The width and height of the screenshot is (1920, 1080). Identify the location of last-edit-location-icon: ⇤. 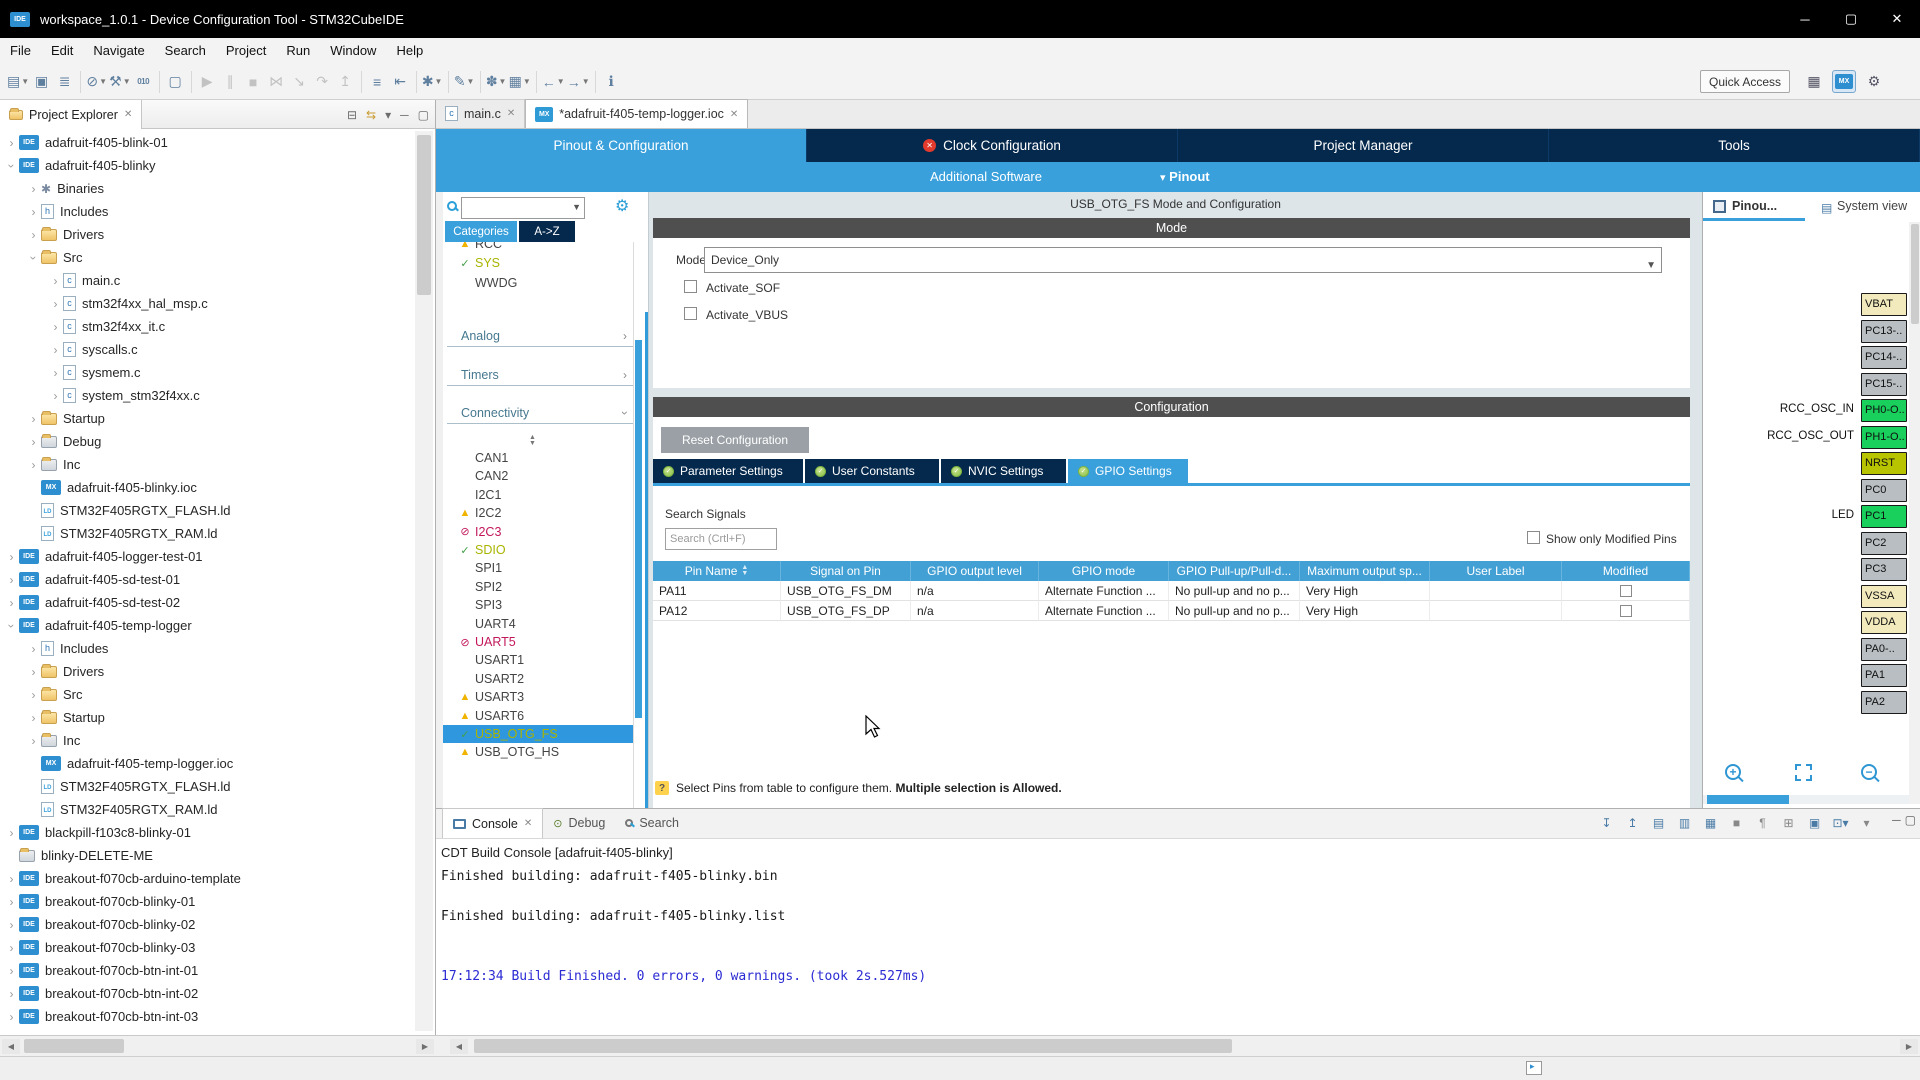
(400, 82).